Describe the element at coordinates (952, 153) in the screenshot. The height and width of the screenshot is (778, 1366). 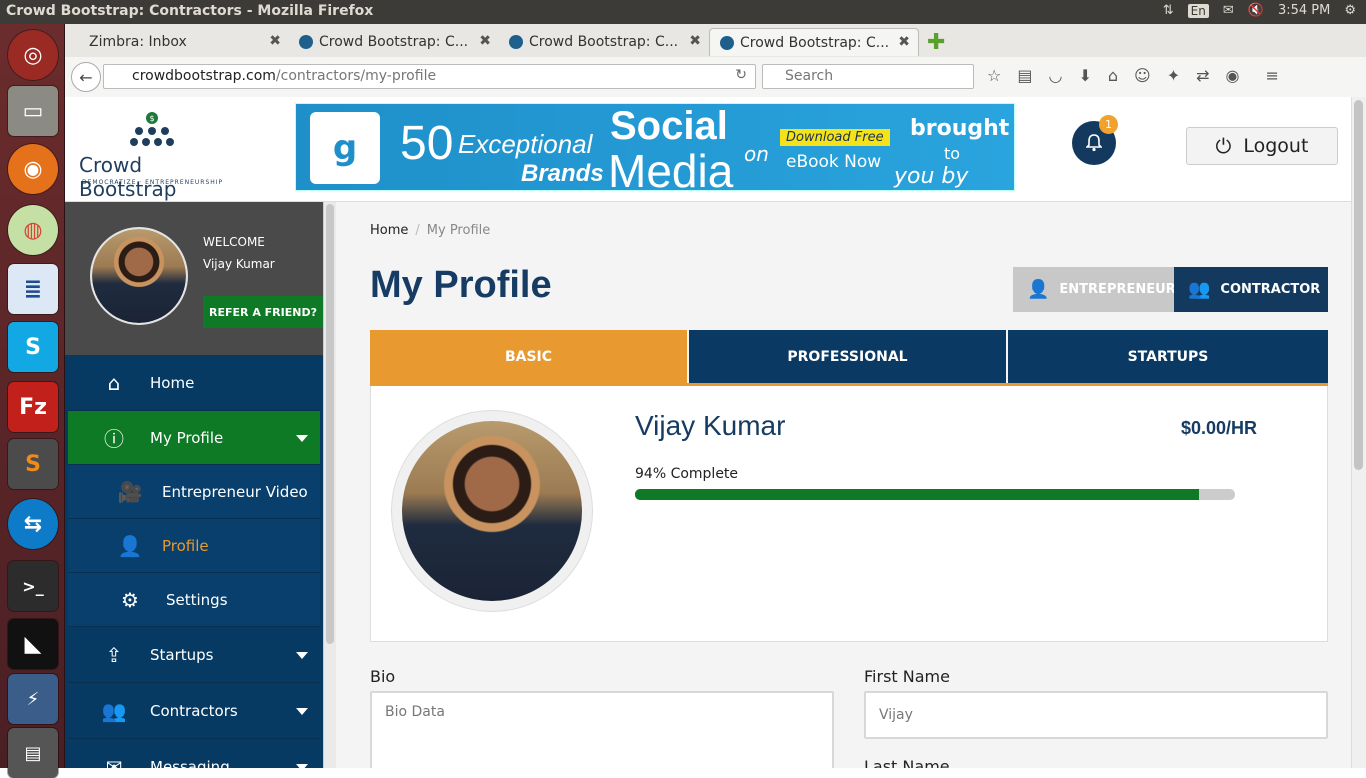
I see `banner-text: to` at that location.